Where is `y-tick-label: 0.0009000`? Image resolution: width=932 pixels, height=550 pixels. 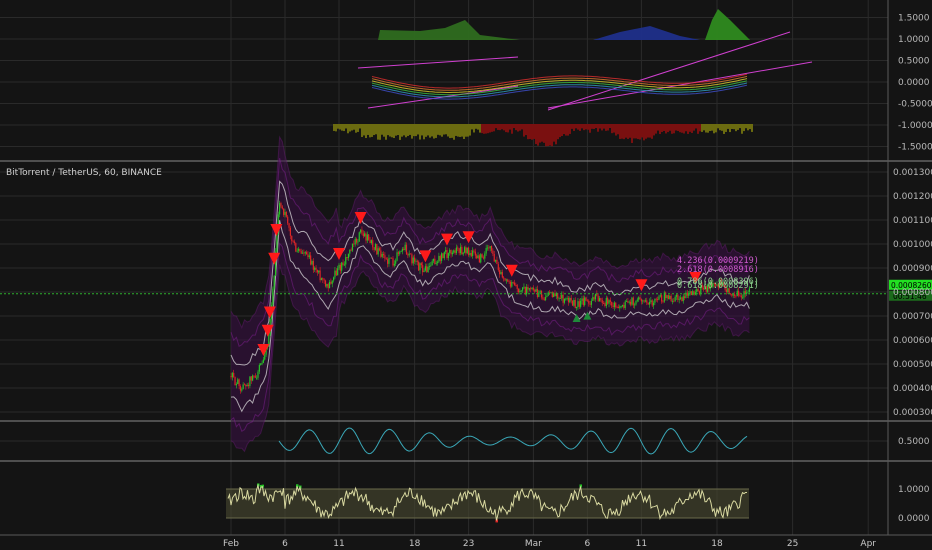
y-tick-label: 0.0009000 is located at coordinates (912, 269).